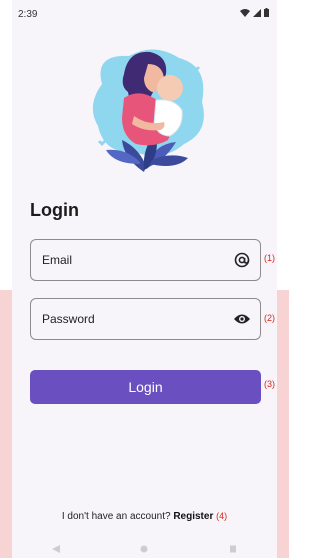 Image resolution: width=320 pixels, height=558 pixels. Describe the element at coordinates (242, 260) in the screenshot. I see `at-sign-icon` at that location.